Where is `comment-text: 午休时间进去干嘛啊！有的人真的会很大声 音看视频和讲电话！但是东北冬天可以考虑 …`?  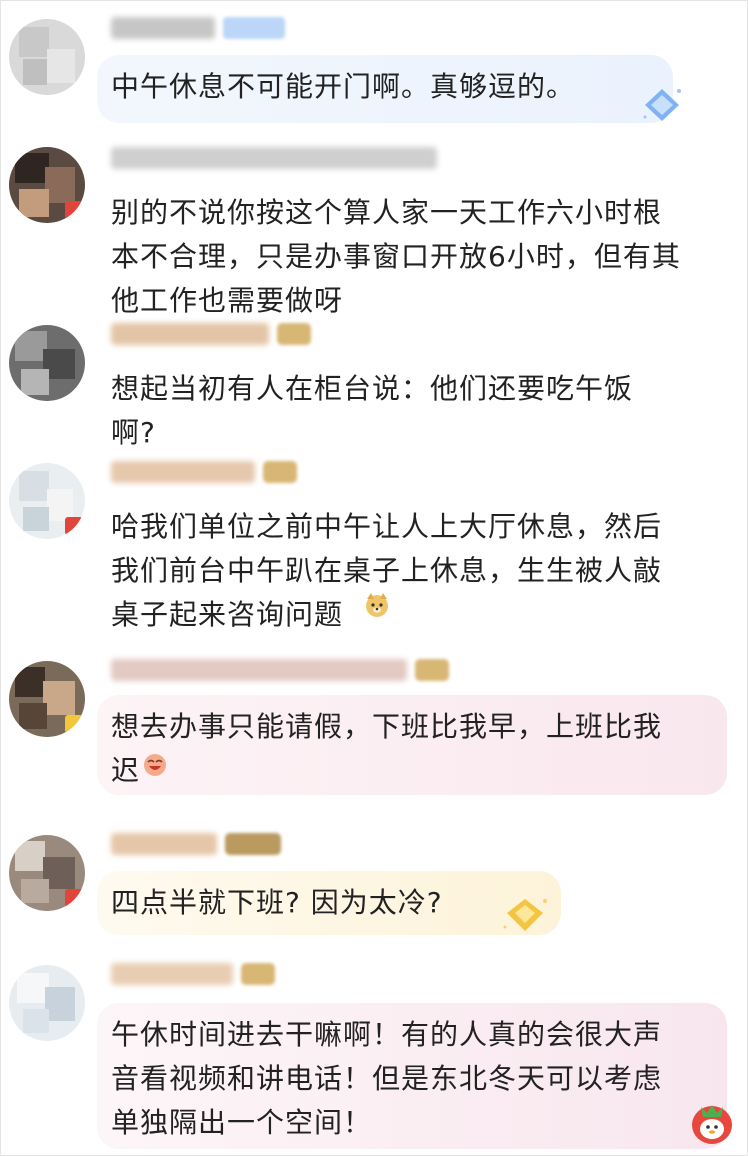 comment-text: 午休时间进去干嘛啊！有的人真的会很大声 音看视频和讲电话！但是东北冬天可以考虑 … is located at coordinates (387, 1078).